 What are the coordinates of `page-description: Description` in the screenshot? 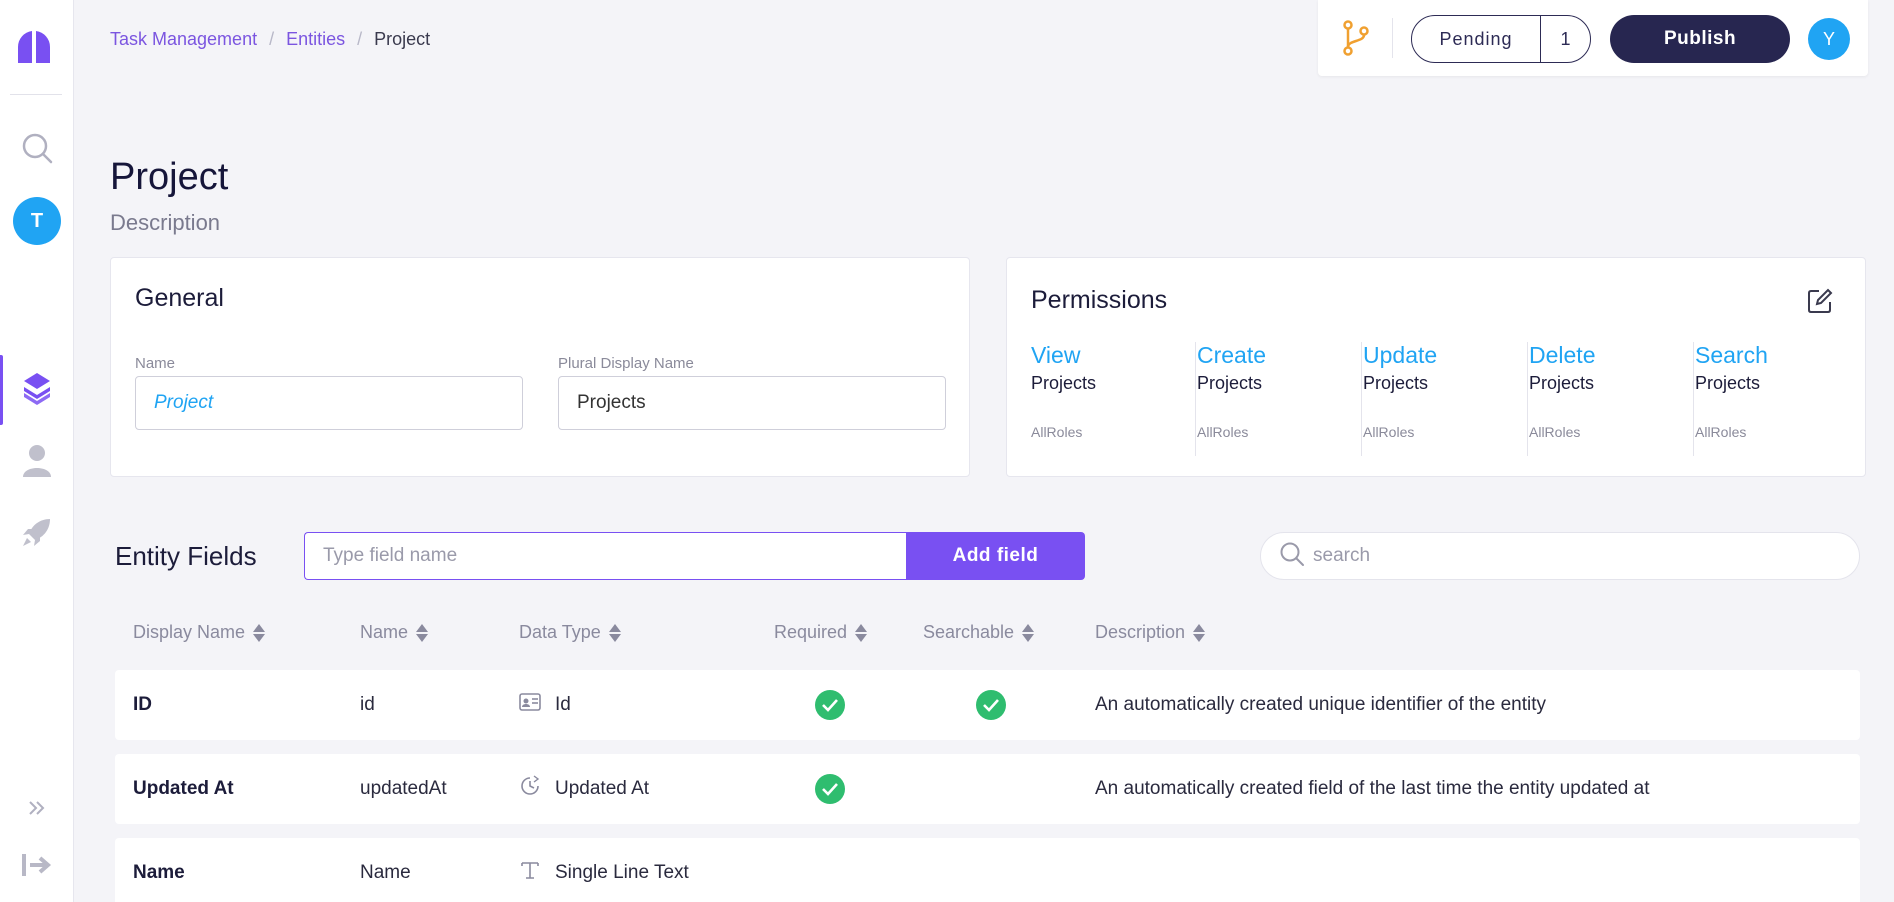 It's located at (165, 223).